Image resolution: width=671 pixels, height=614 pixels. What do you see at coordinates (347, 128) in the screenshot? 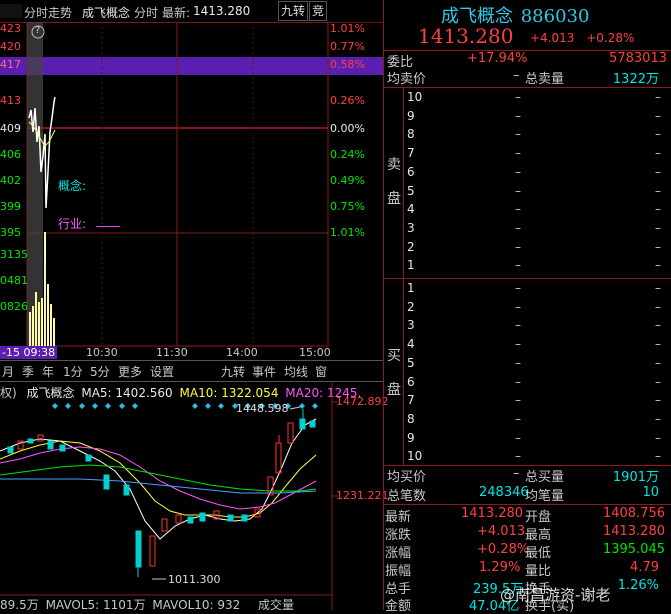
I see `right-percent-label: 0.00%` at bounding box center [347, 128].